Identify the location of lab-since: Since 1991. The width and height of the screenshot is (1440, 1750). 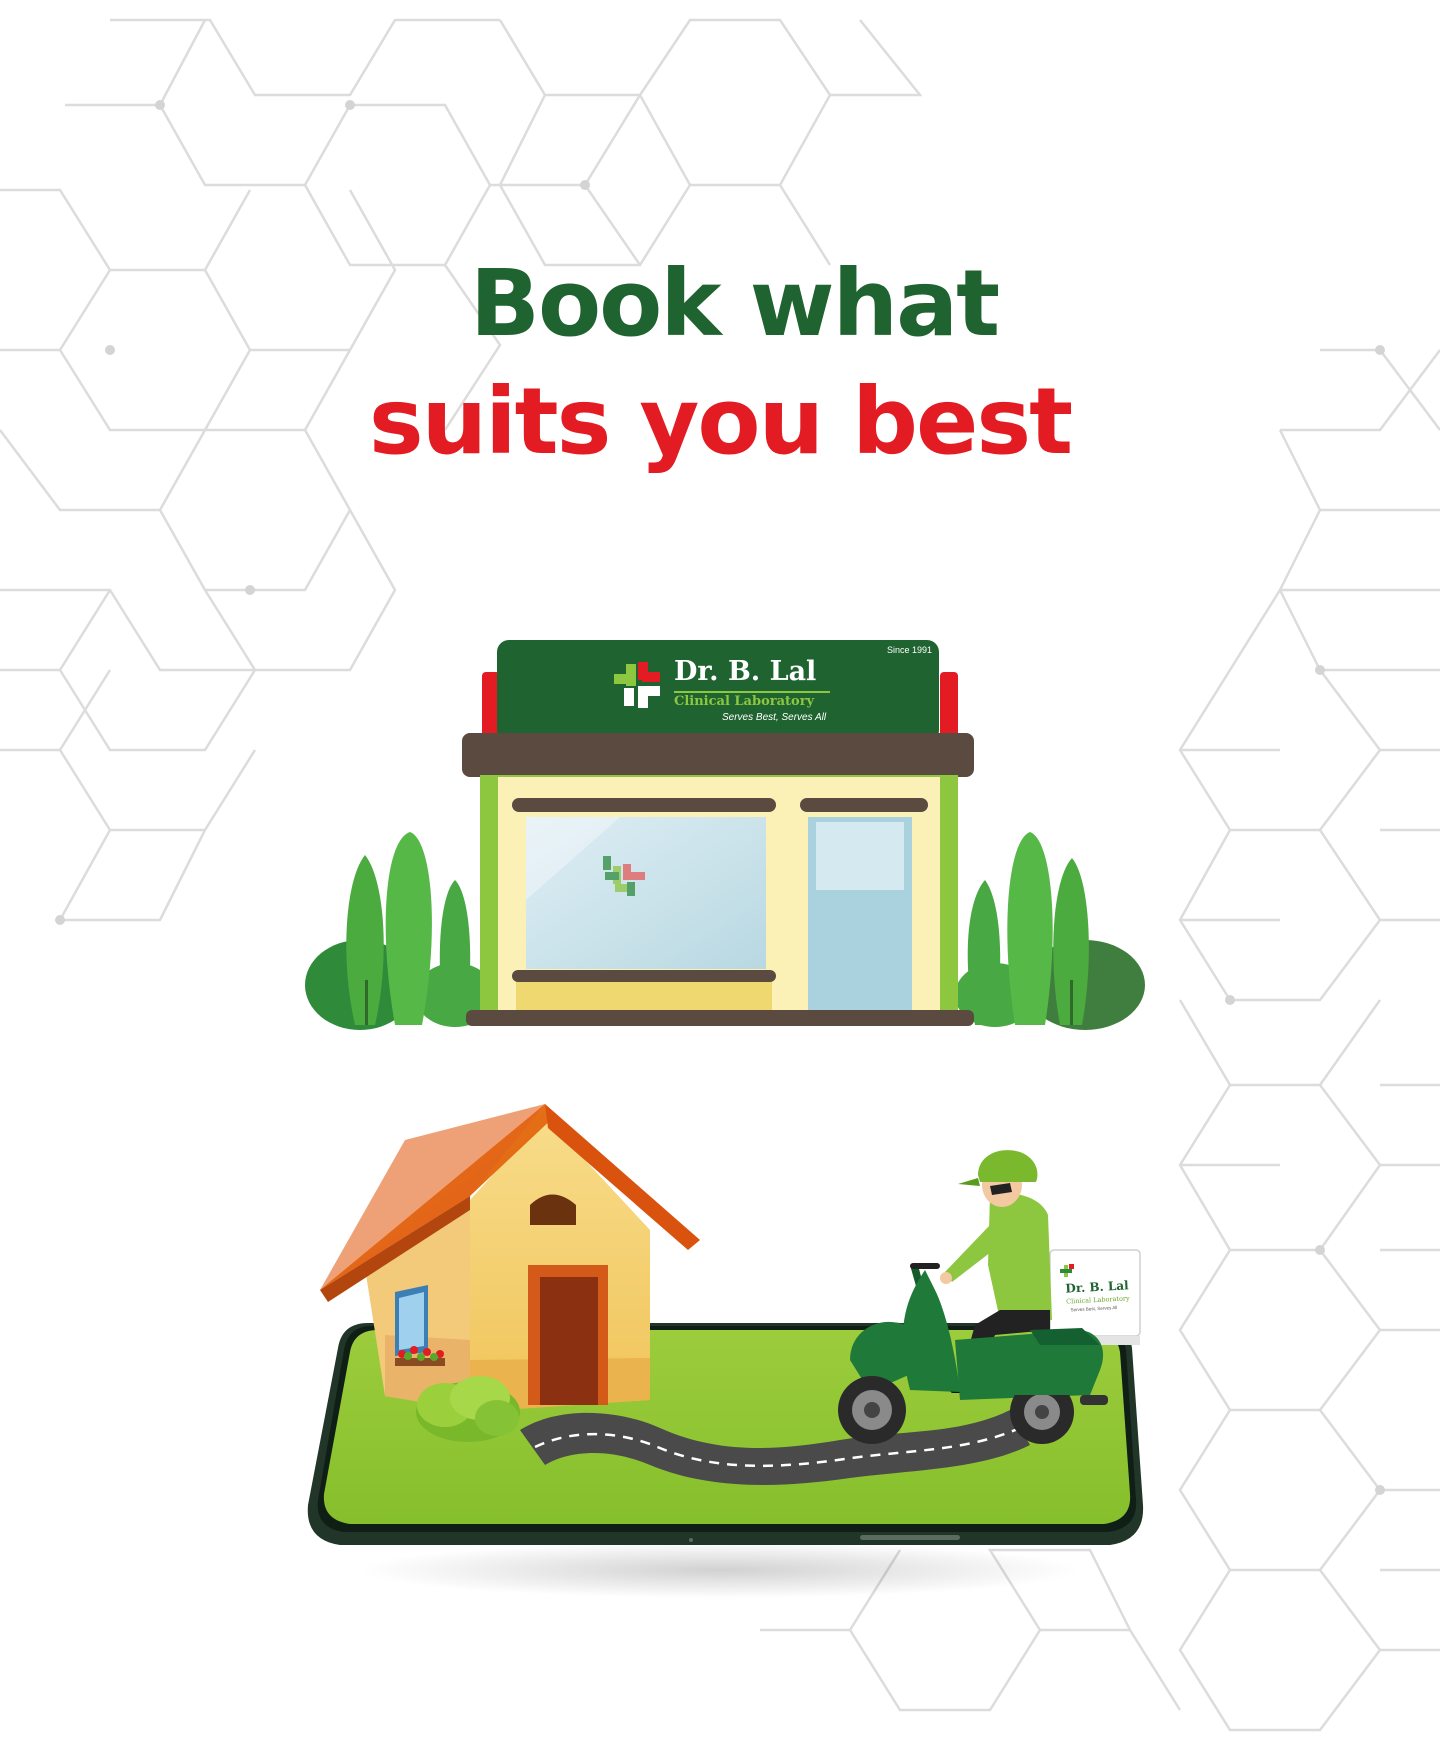
(909, 650).